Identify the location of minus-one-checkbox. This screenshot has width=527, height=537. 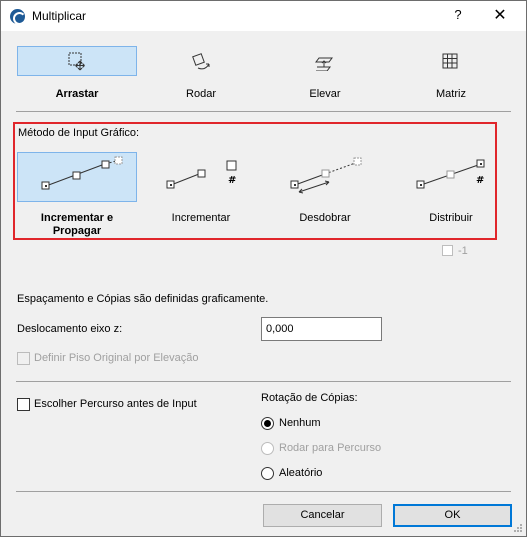
(447, 250).